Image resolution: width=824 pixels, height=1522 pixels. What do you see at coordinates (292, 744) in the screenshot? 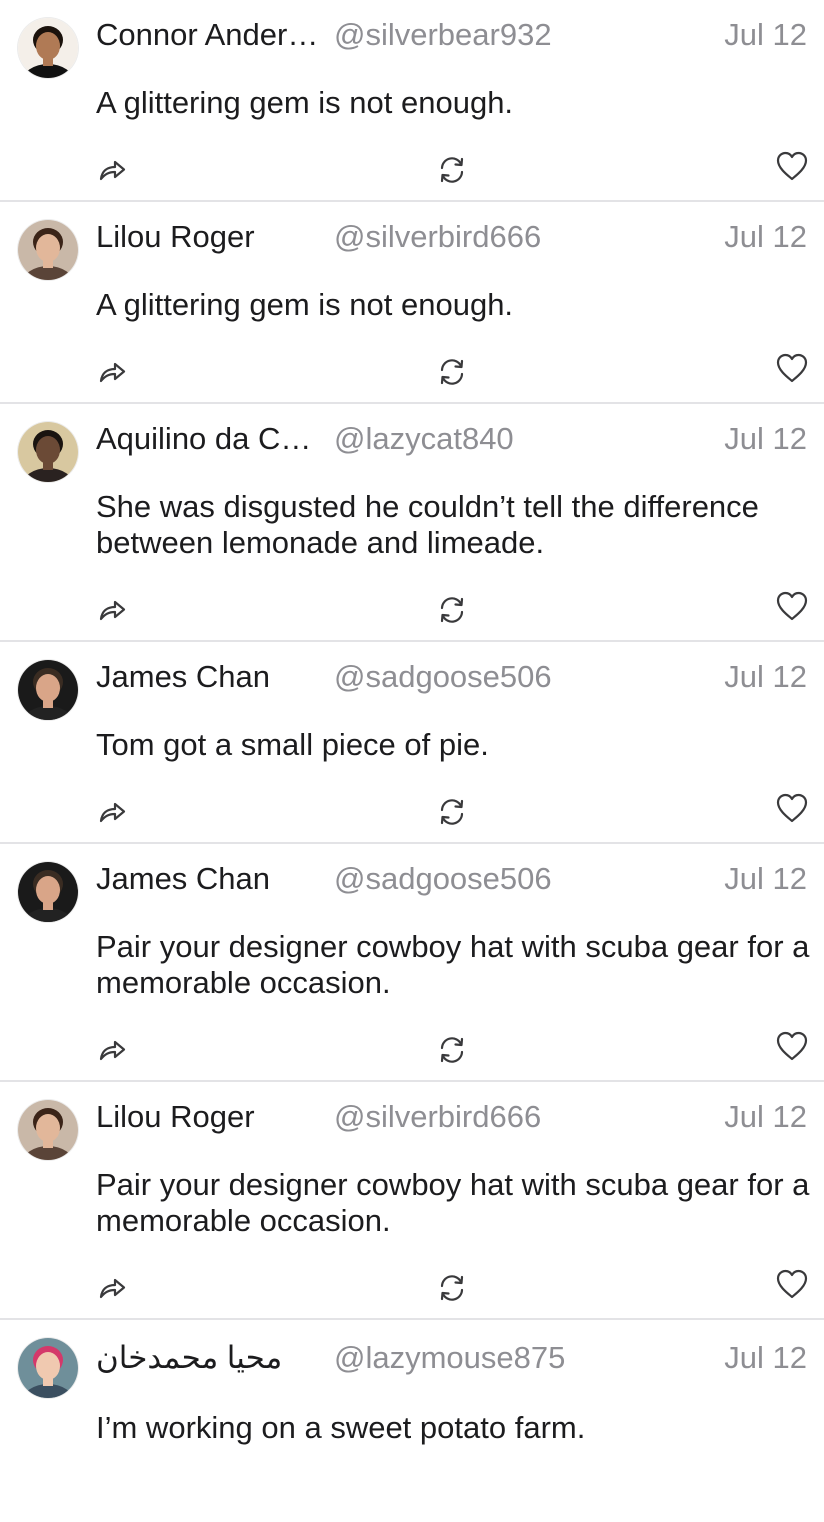
I see `post-text: Tom got a small piece of pie.` at bounding box center [292, 744].